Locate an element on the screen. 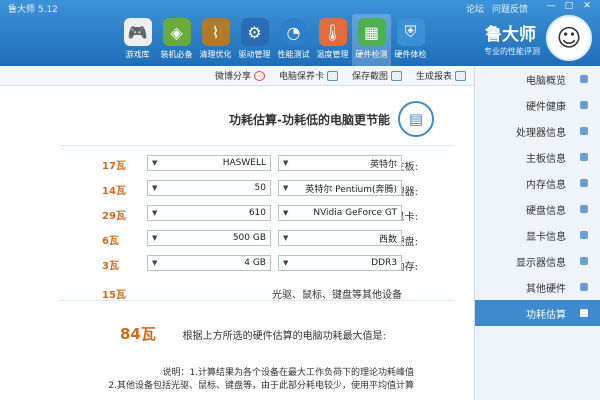 This screenshot has width=600, height=400. sidebar-item-label: 显示器信息 is located at coordinates (541, 263).